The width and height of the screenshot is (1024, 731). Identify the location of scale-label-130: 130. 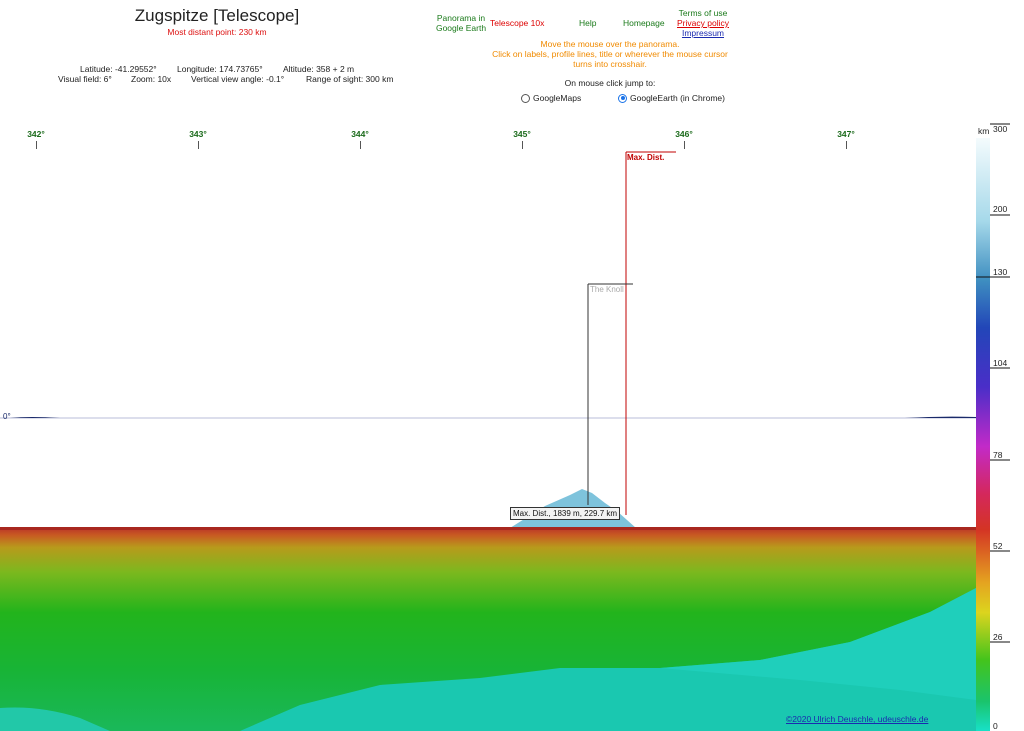
(1000, 272).